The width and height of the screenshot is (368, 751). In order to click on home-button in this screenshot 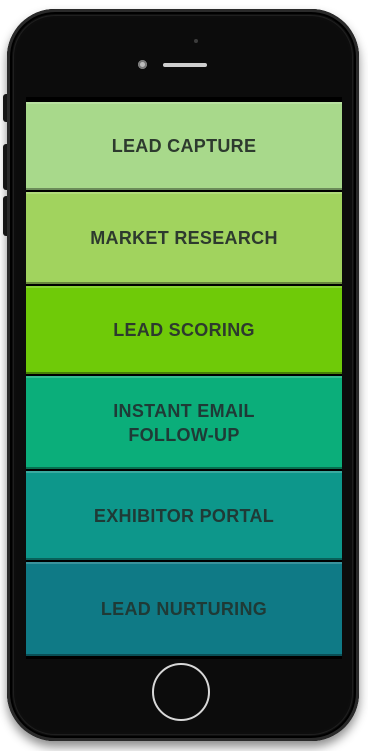, I will do `click(181, 692)`.